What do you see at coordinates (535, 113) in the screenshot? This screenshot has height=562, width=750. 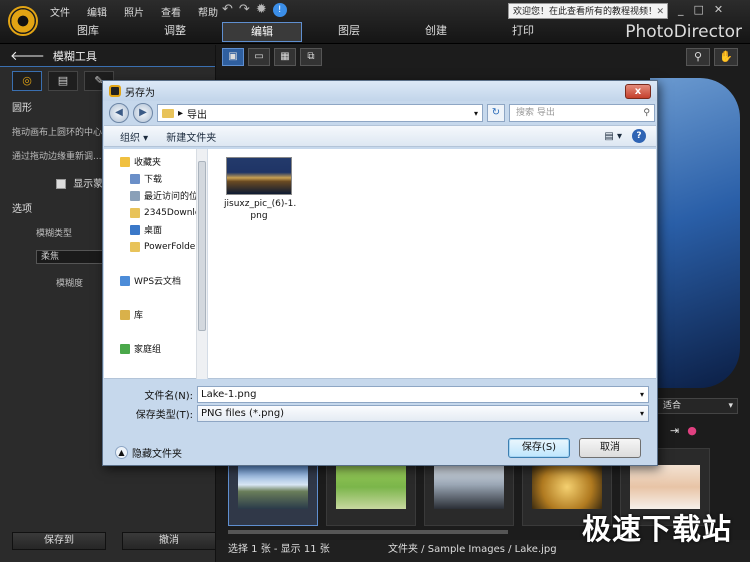 I see `search-placeholder: 搜索 导出` at bounding box center [535, 113].